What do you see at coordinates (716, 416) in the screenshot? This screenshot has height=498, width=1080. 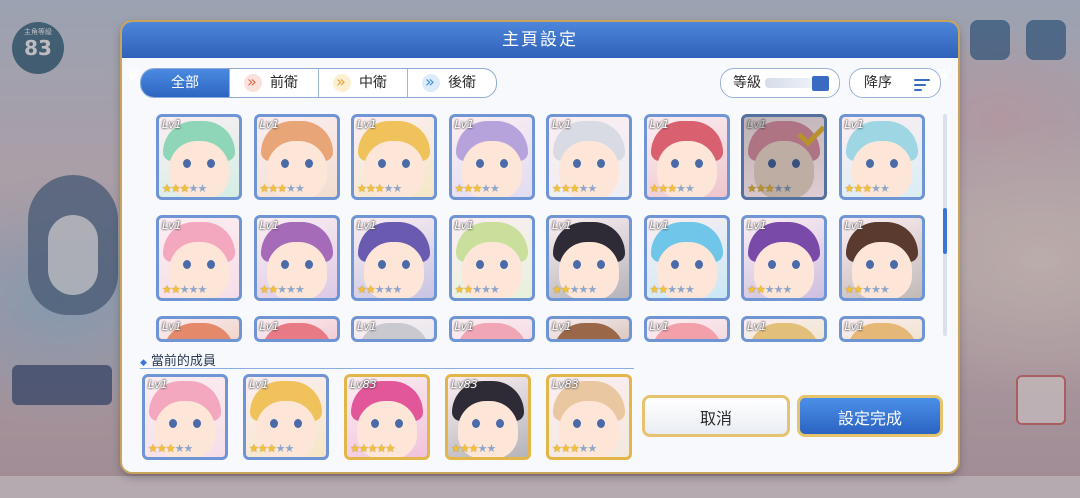 I see `cancel-button: 取消` at bounding box center [716, 416].